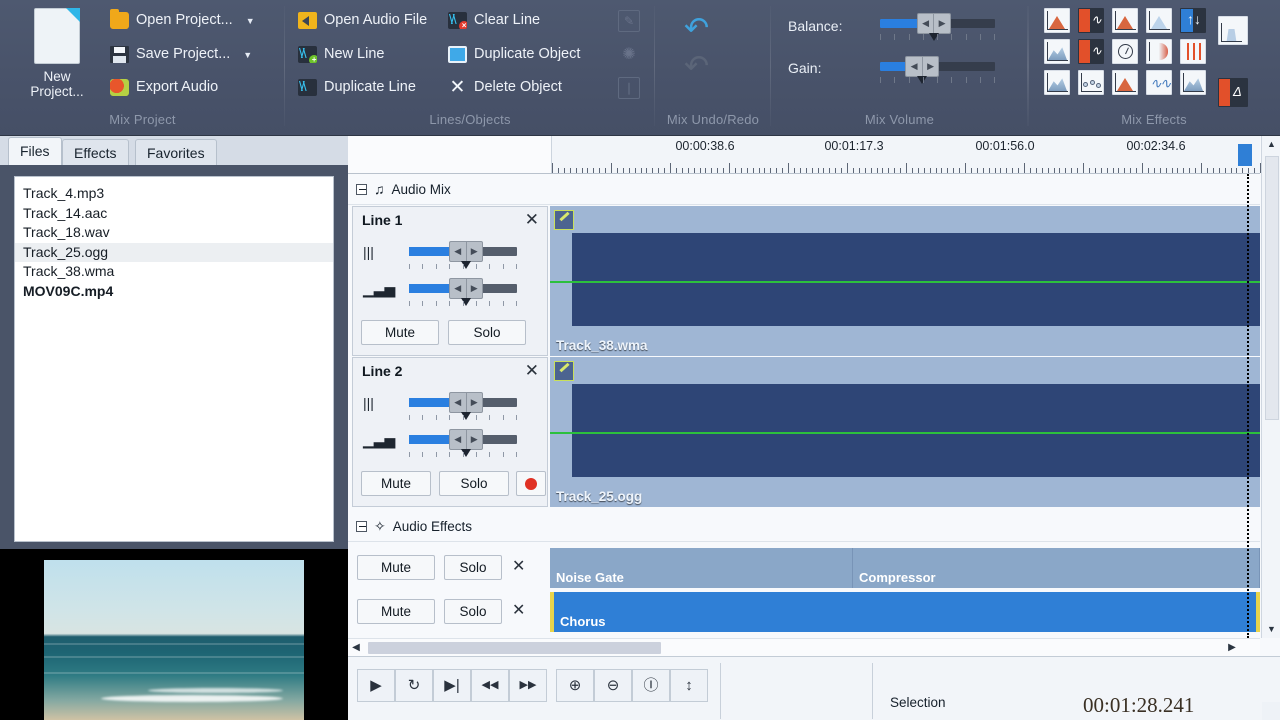 This screenshot has width=1280, height=720. Describe the element at coordinates (1271, 711) in the screenshot. I see `resize-grip` at that location.